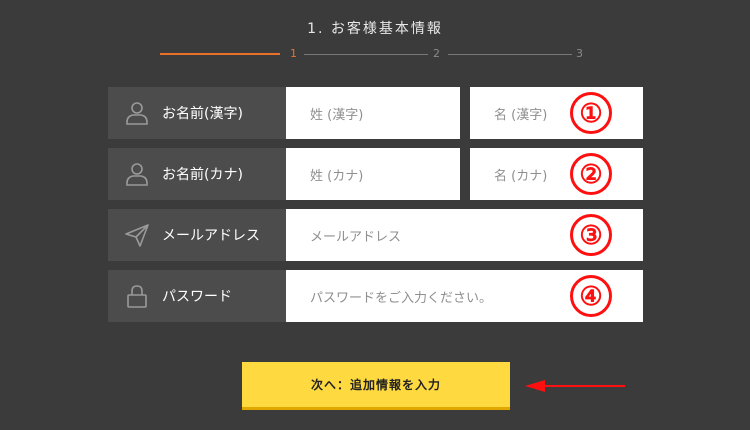 The height and width of the screenshot is (430, 750). I want to click on progress-step-1: 1, so click(293, 53).